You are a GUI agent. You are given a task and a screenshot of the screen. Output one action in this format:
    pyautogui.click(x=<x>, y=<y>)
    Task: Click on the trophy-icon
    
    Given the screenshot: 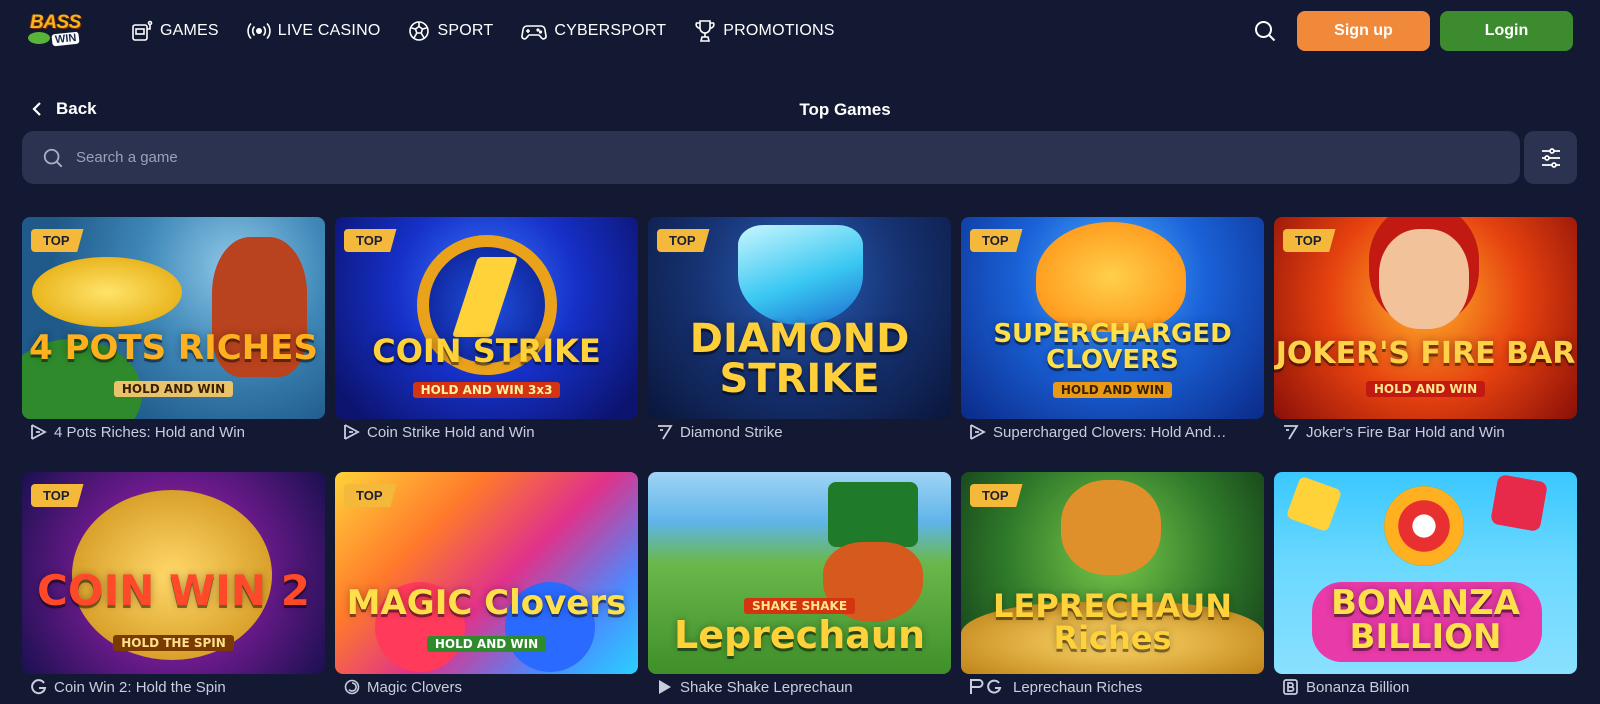 What is the action you would take?
    pyautogui.click(x=705, y=31)
    